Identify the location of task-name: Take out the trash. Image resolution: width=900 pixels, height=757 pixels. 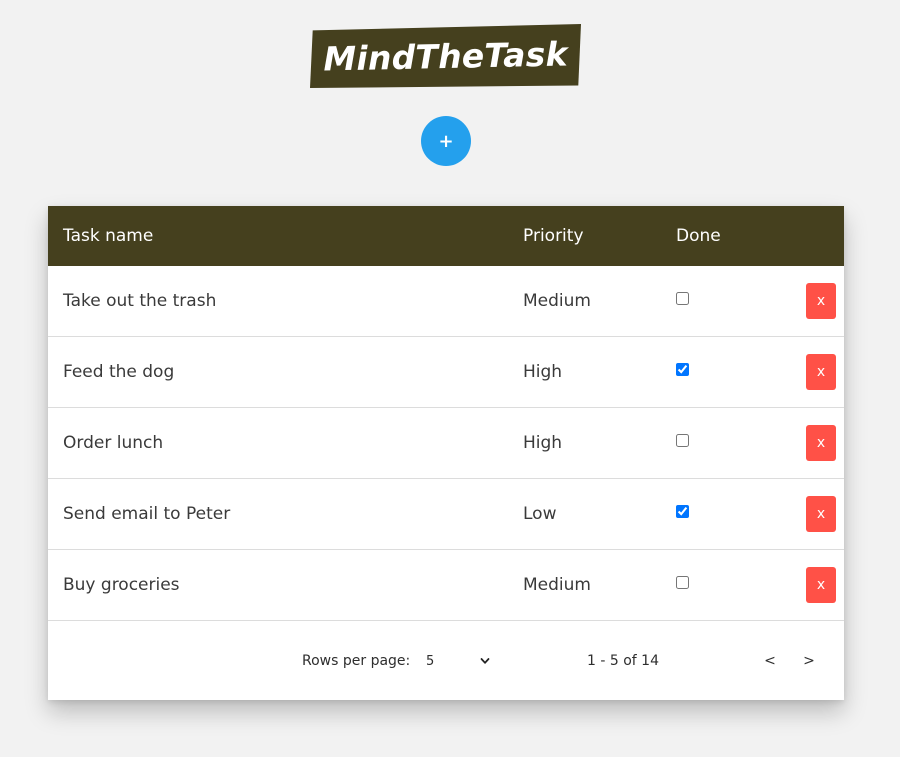
(140, 301).